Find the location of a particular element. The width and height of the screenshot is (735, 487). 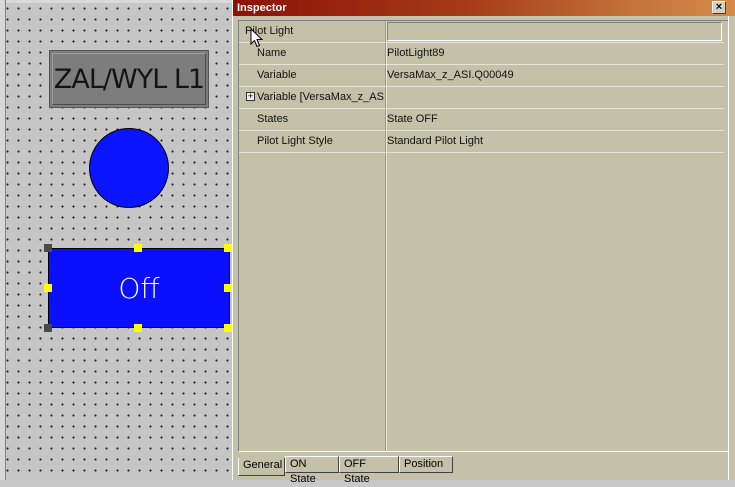

property-row-states: States State OFF is located at coordinates (481, 120).